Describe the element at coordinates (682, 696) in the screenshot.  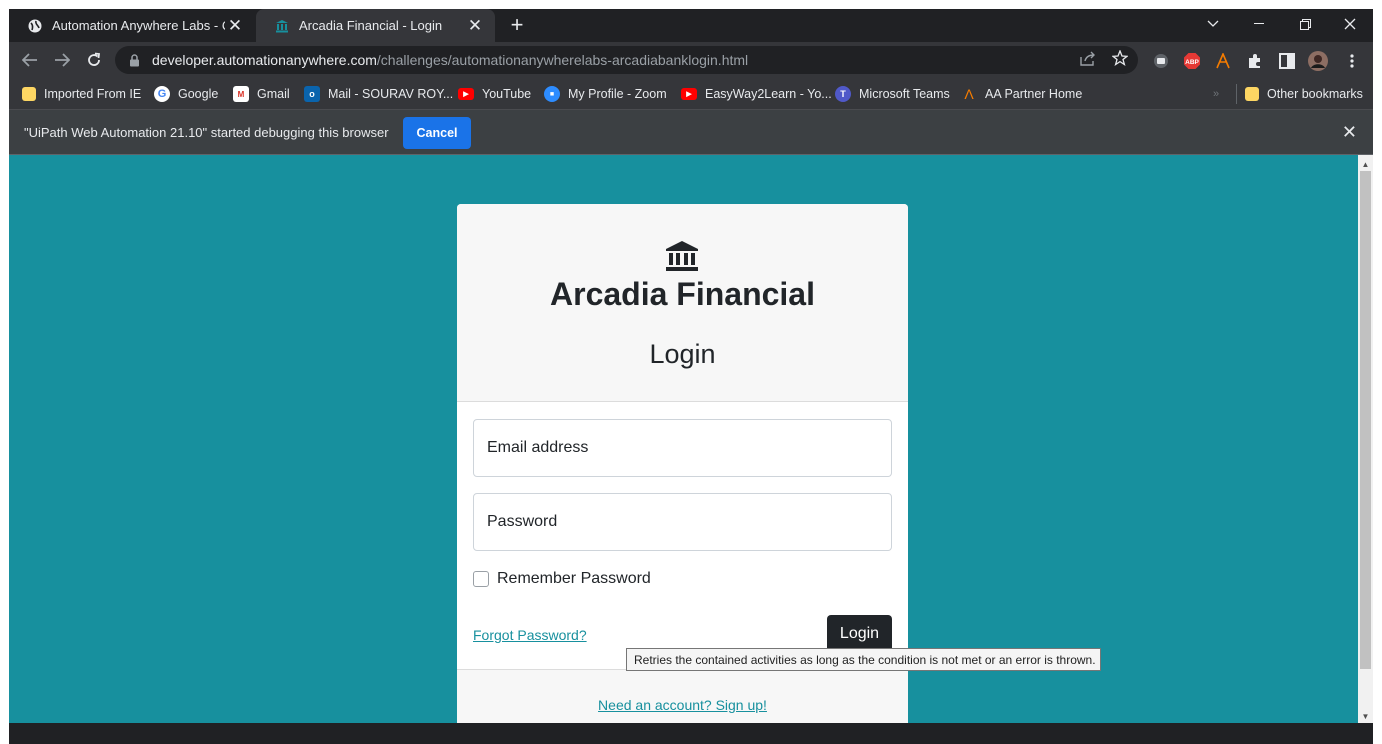
I see `login-card-footer: Need an account? Sign up!` at that location.